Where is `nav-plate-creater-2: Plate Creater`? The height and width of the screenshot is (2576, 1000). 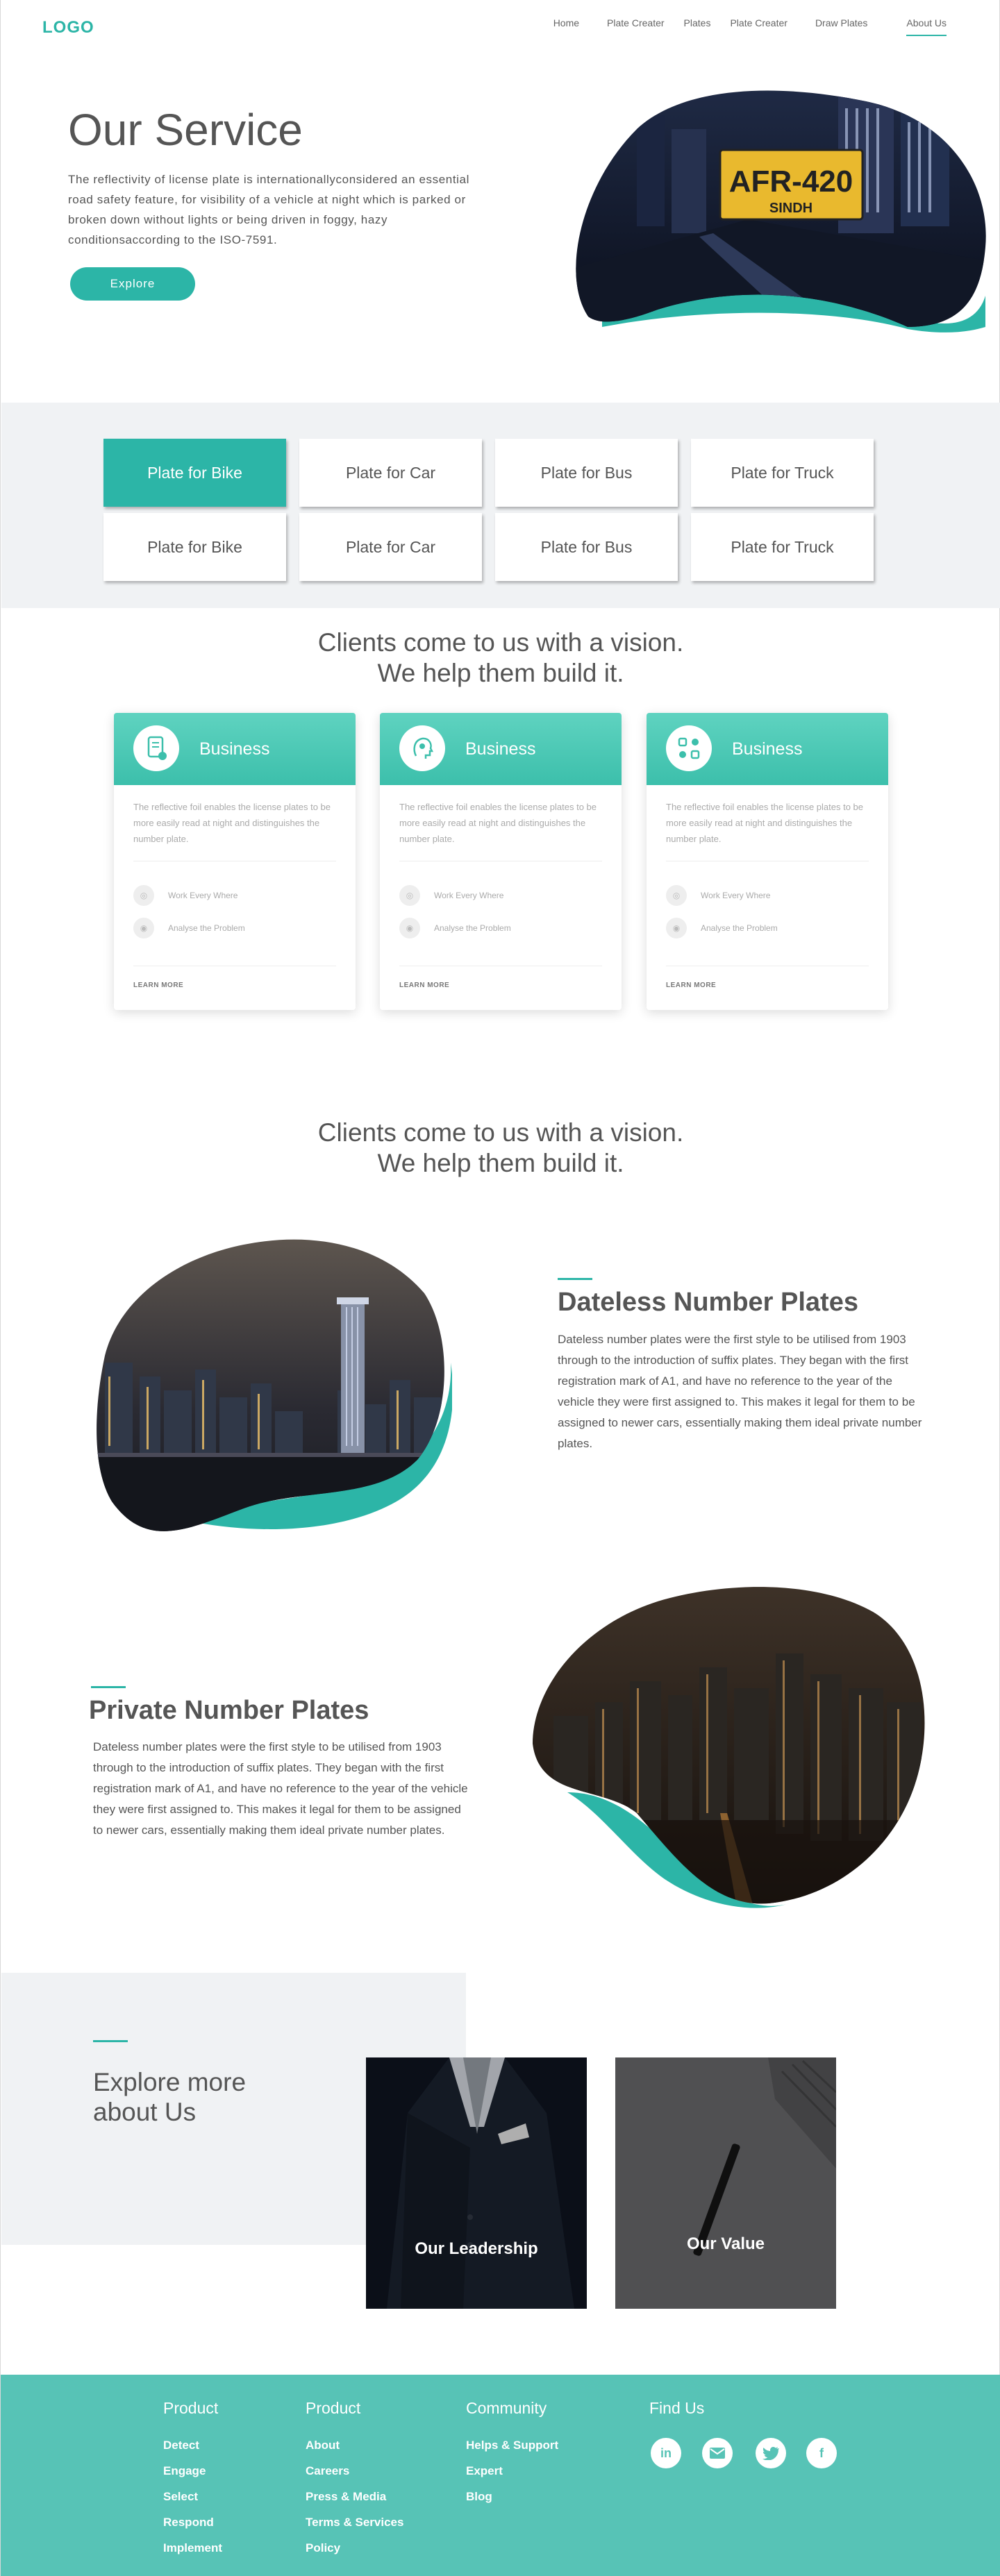 nav-plate-creater-2: Plate Creater is located at coordinates (758, 23).